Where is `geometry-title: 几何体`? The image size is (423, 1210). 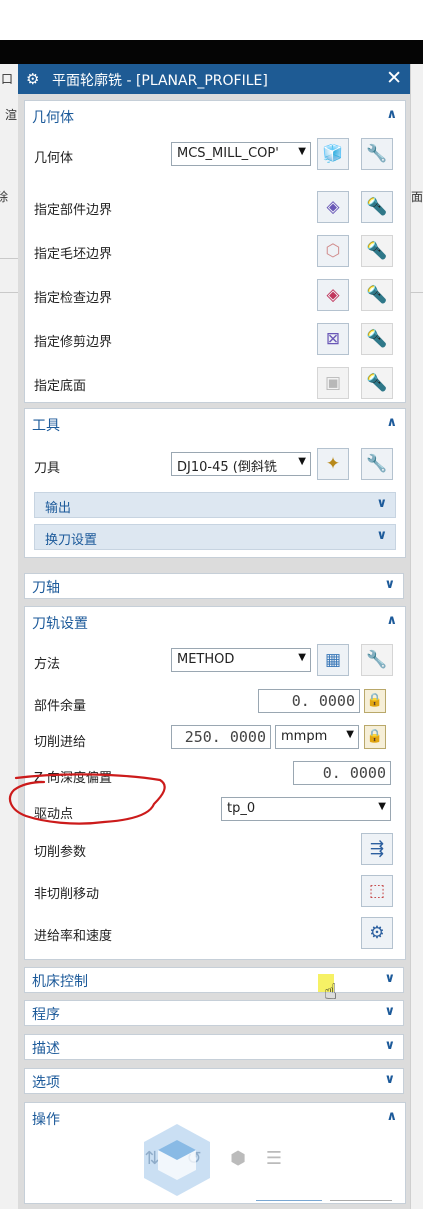
geometry-title: 几何体 is located at coordinates (53, 118).